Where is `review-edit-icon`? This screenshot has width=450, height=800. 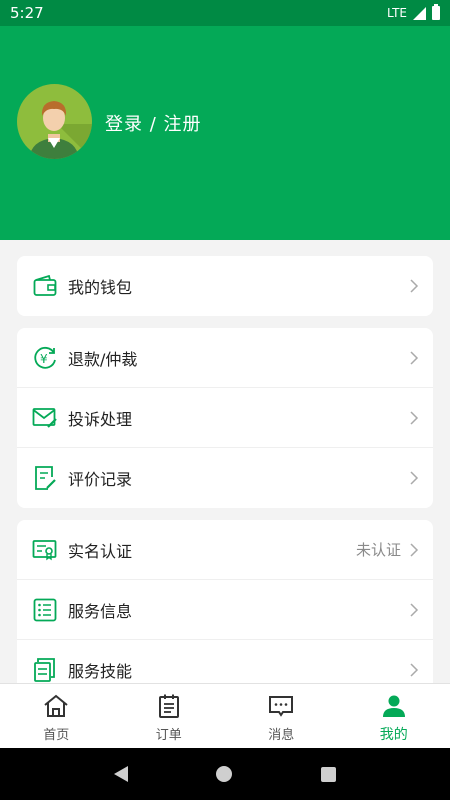 review-edit-icon is located at coordinates (45, 478).